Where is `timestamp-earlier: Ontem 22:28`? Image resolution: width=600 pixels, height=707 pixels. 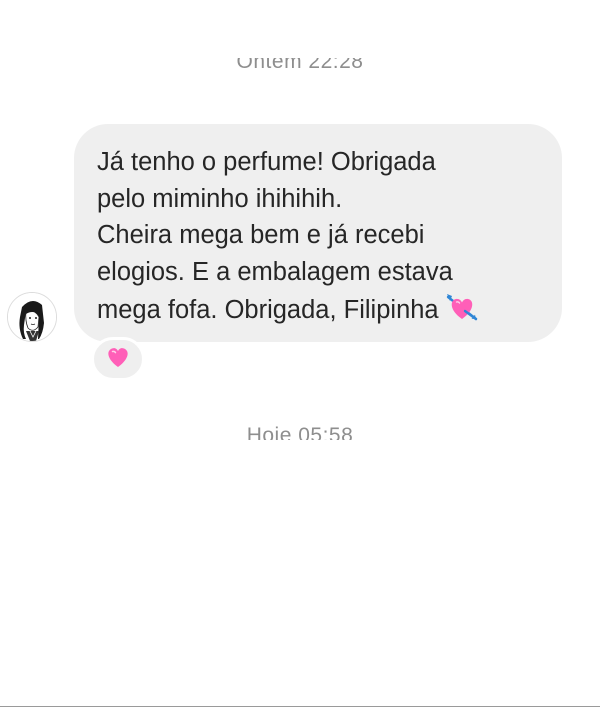
timestamp-earlier: Ontem 22:28 is located at coordinates (300, 69).